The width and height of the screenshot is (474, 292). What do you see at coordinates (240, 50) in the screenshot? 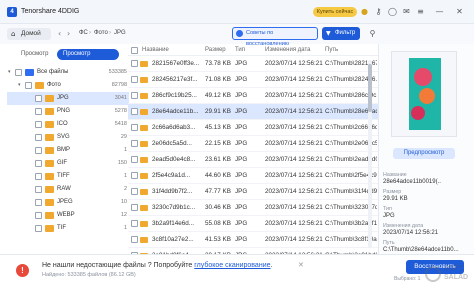
I see `column-type: Тип` at bounding box center [240, 50].